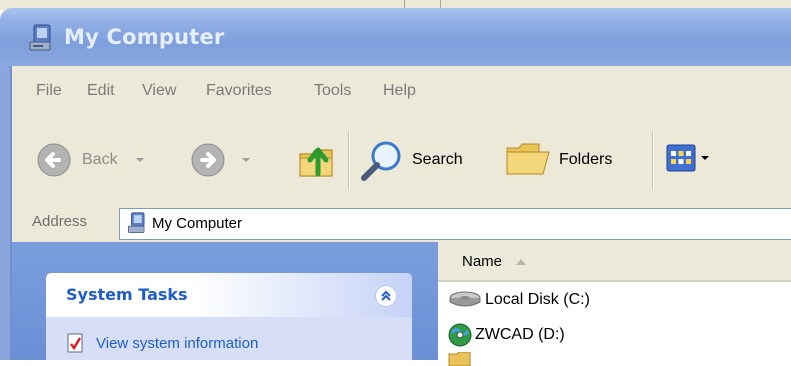  Describe the element at coordinates (75, 343) in the screenshot. I see `system-info-icon` at that location.